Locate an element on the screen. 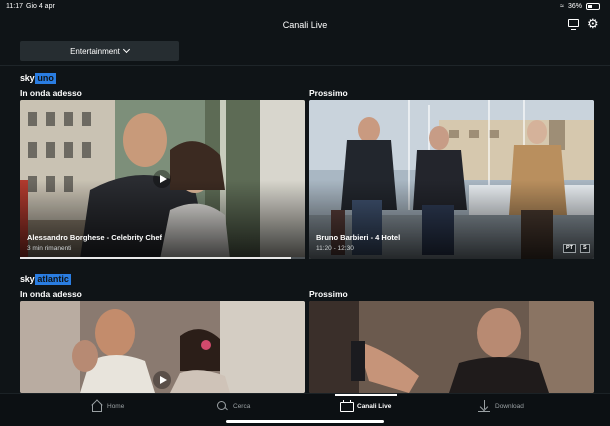  chevron-down-icon is located at coordinates (126, 49).